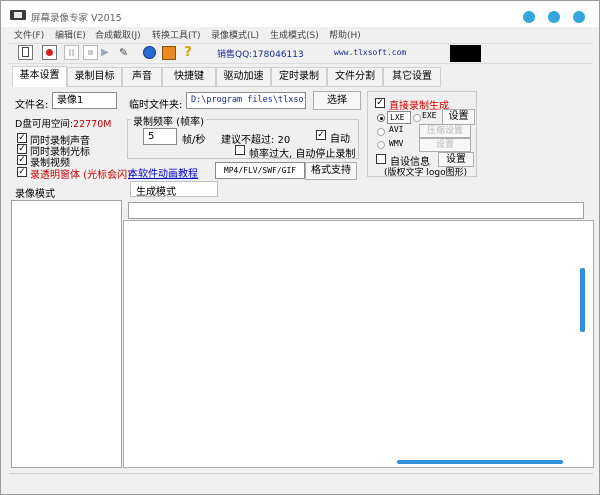 Image resolution: width=600 pixels, height=495 pixels. What do you see at coordinates (71, 52) in the screenshot?
I see `pause-icon` at bounding box center [71, 52].